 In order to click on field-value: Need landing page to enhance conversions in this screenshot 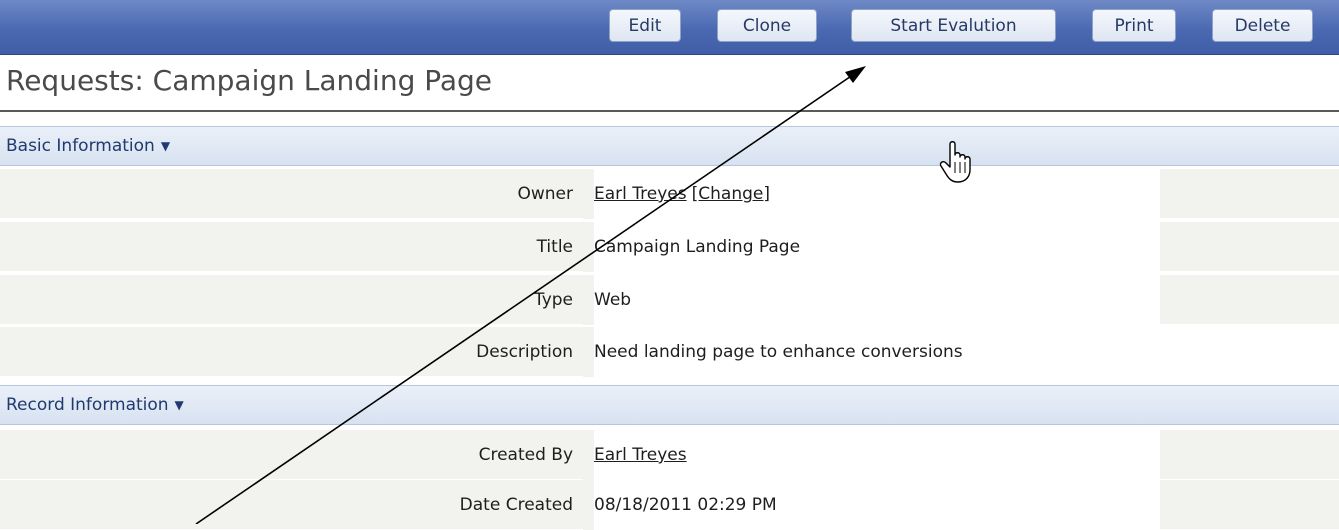, I will do `click(966, 352)`.